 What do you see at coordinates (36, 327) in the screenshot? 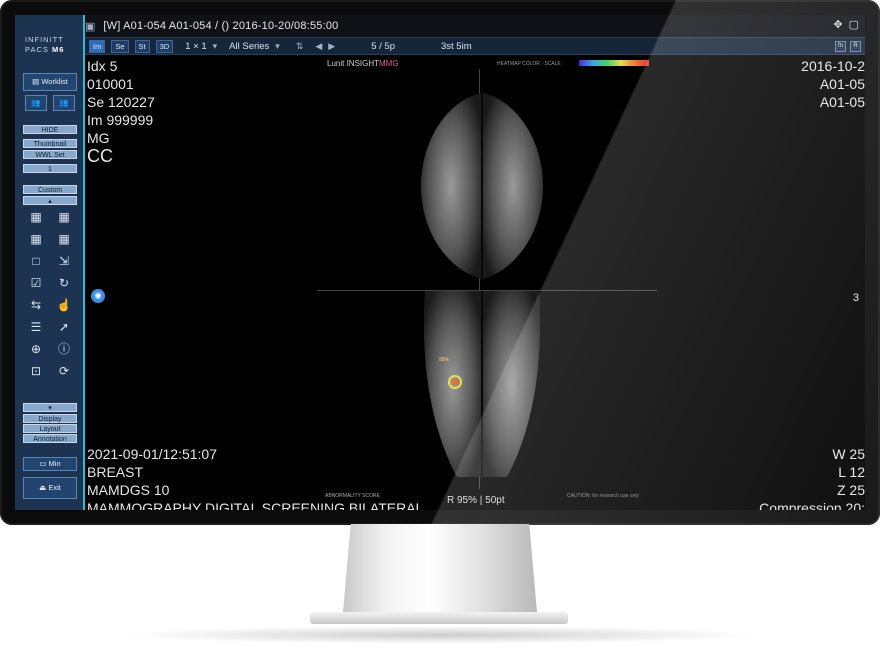
I see `list-arrow-icon: ☰` at bounding box center [36, 327].